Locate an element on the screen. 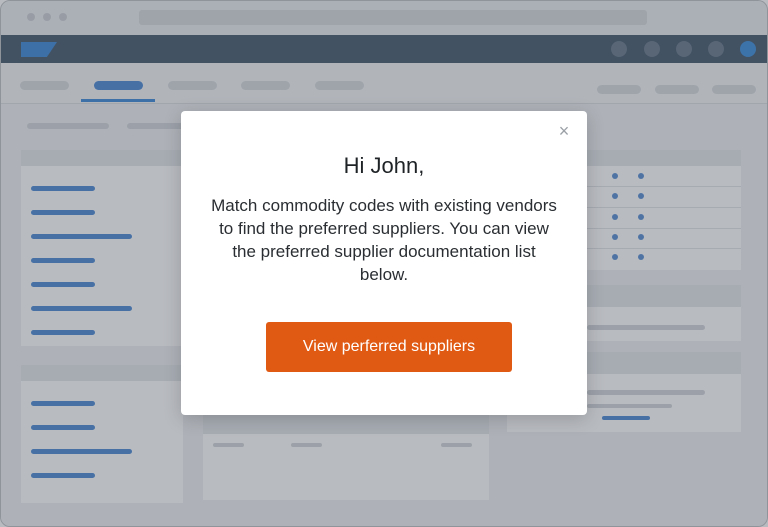 This screenshot has height=527, width=768. dialog-greeting: Hi John, is located at coordinates (384, 165).